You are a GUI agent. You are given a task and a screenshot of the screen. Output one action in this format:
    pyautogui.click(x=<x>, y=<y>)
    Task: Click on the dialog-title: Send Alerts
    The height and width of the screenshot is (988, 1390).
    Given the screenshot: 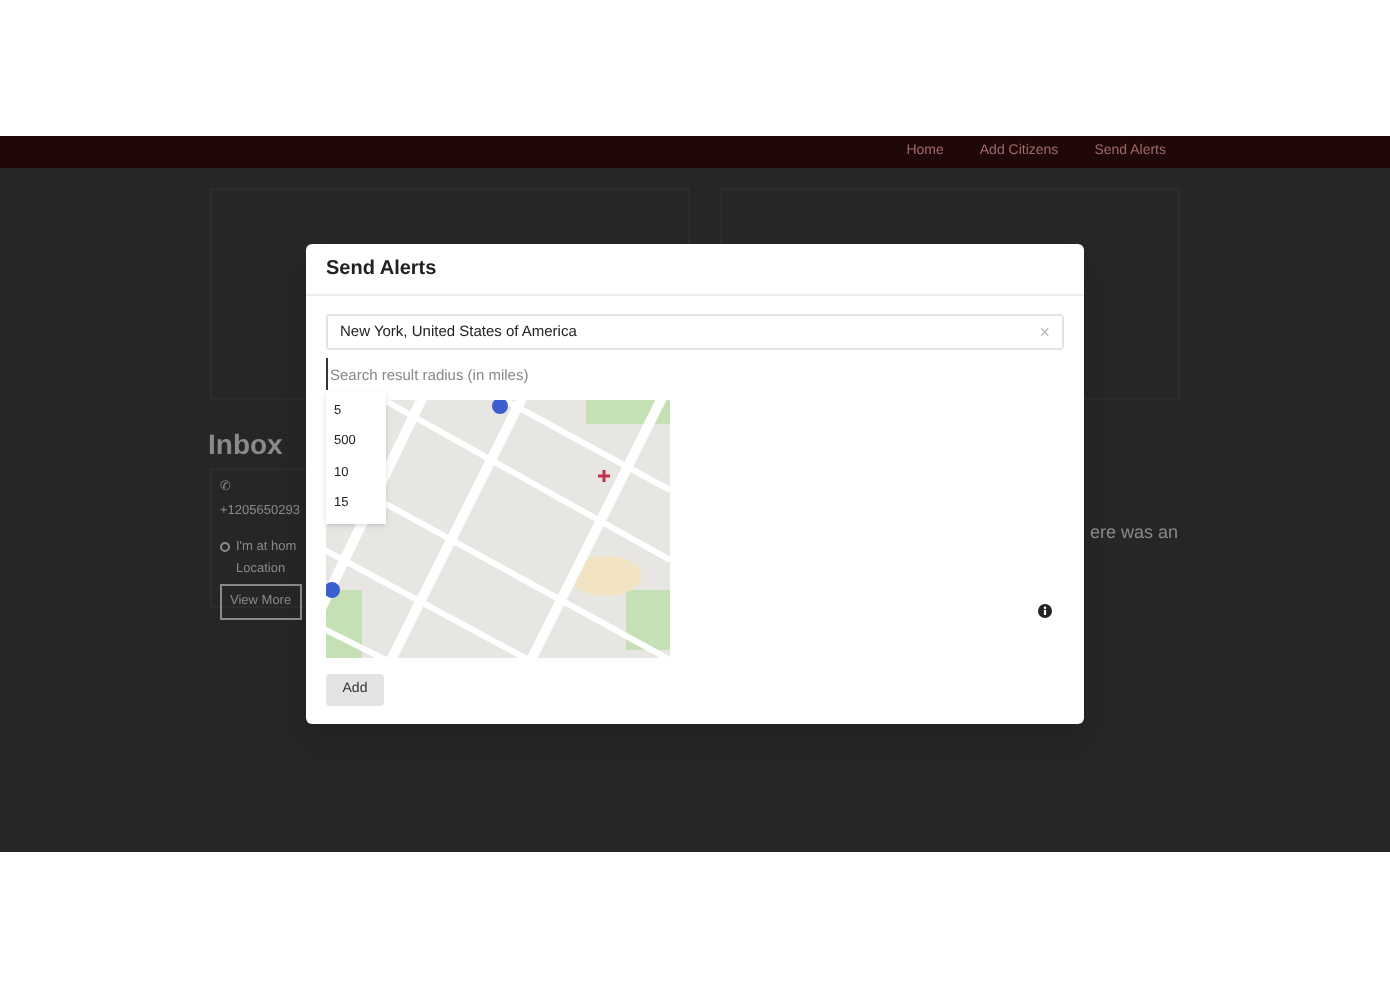 What is the action you would take?
    pyautogui.click(x=381, y=270)
    